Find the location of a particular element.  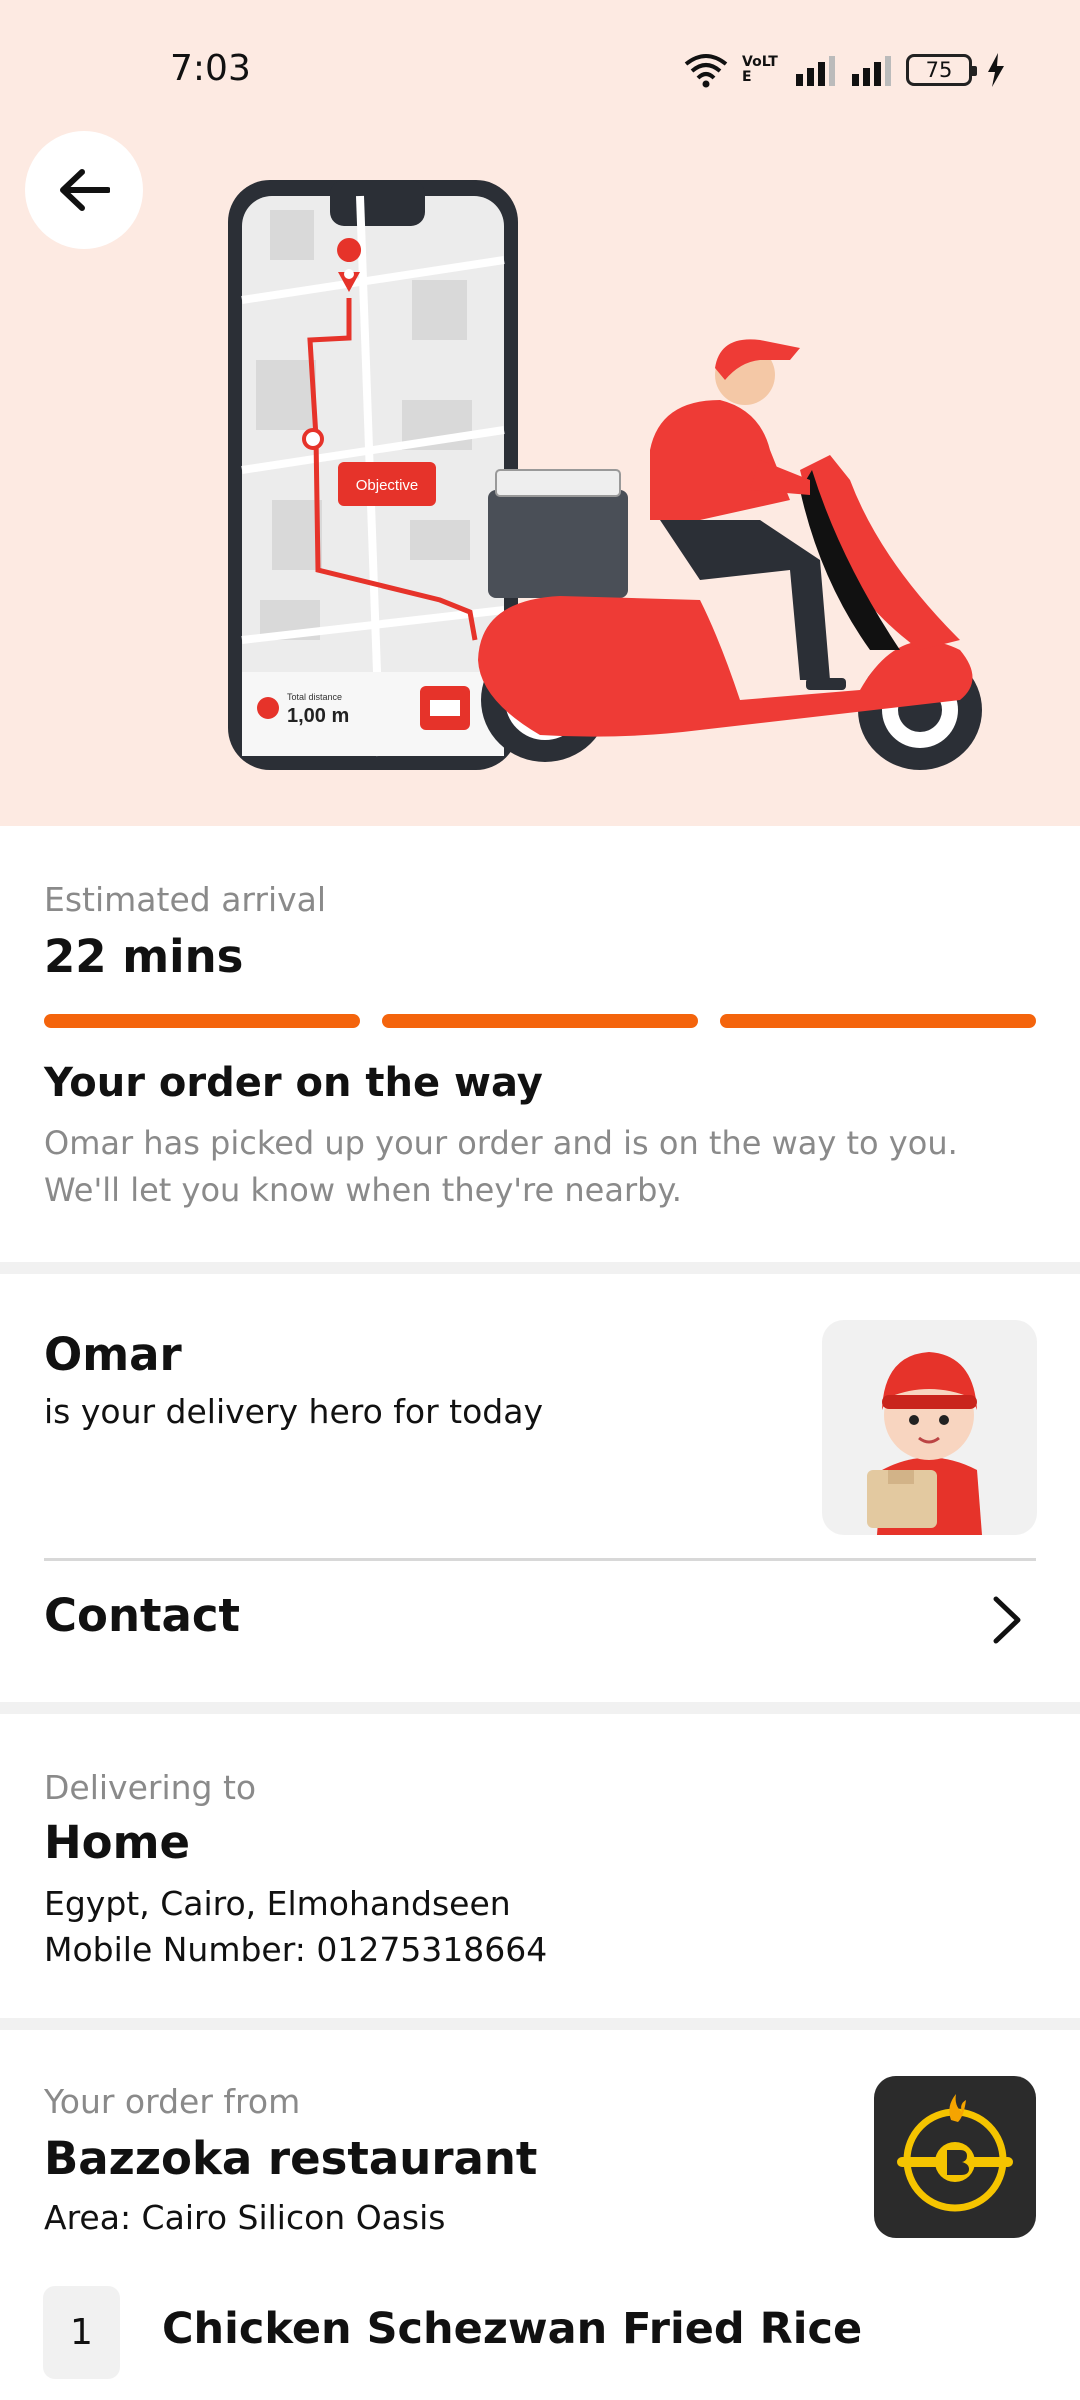

restaurant-name: Bazzoka restaurant is located at coordinates (291, 2158).